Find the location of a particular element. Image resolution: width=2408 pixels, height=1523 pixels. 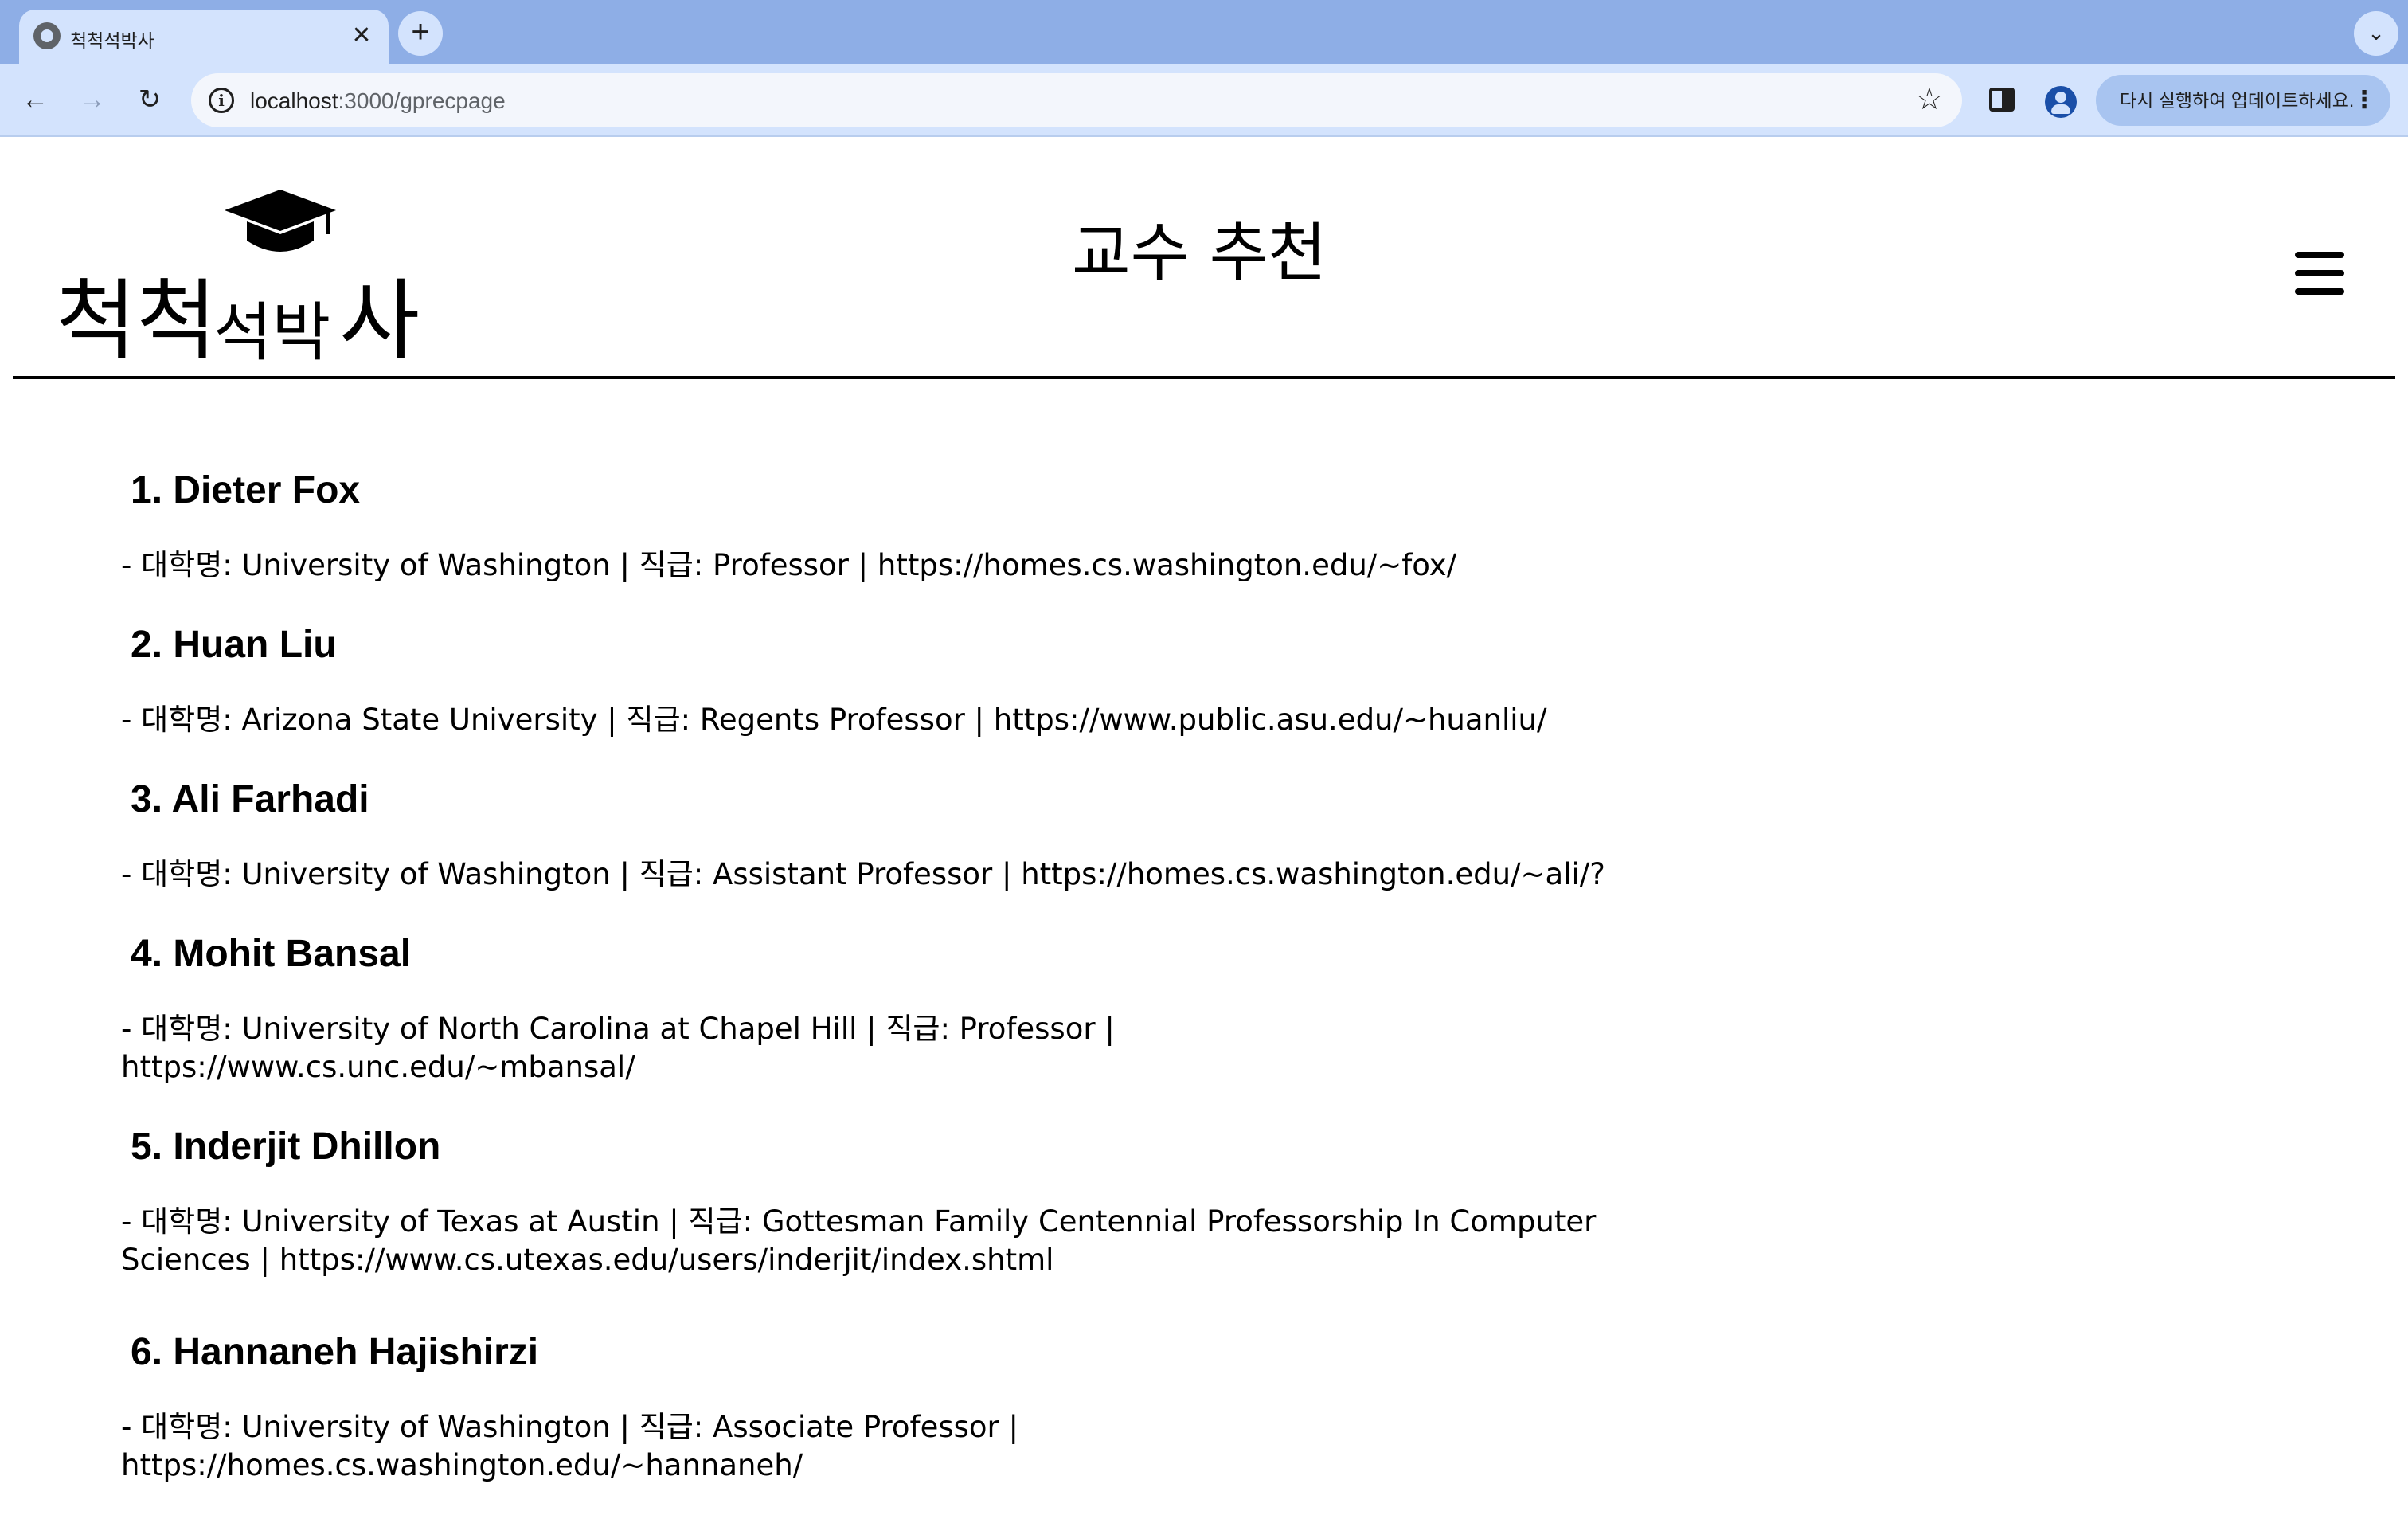

tab-strip: 척척석박사 ✕ + ⌄ is located at coordinates (1204, 32).